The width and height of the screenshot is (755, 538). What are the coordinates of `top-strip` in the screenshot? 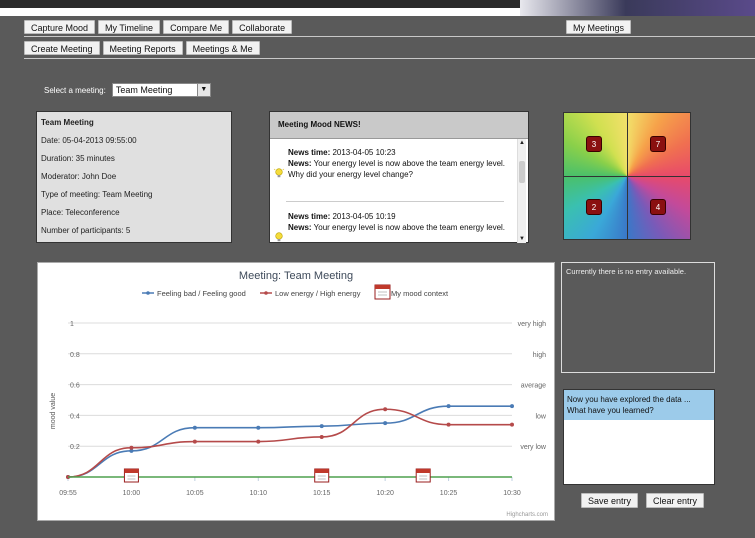 It's located at (377, 8).